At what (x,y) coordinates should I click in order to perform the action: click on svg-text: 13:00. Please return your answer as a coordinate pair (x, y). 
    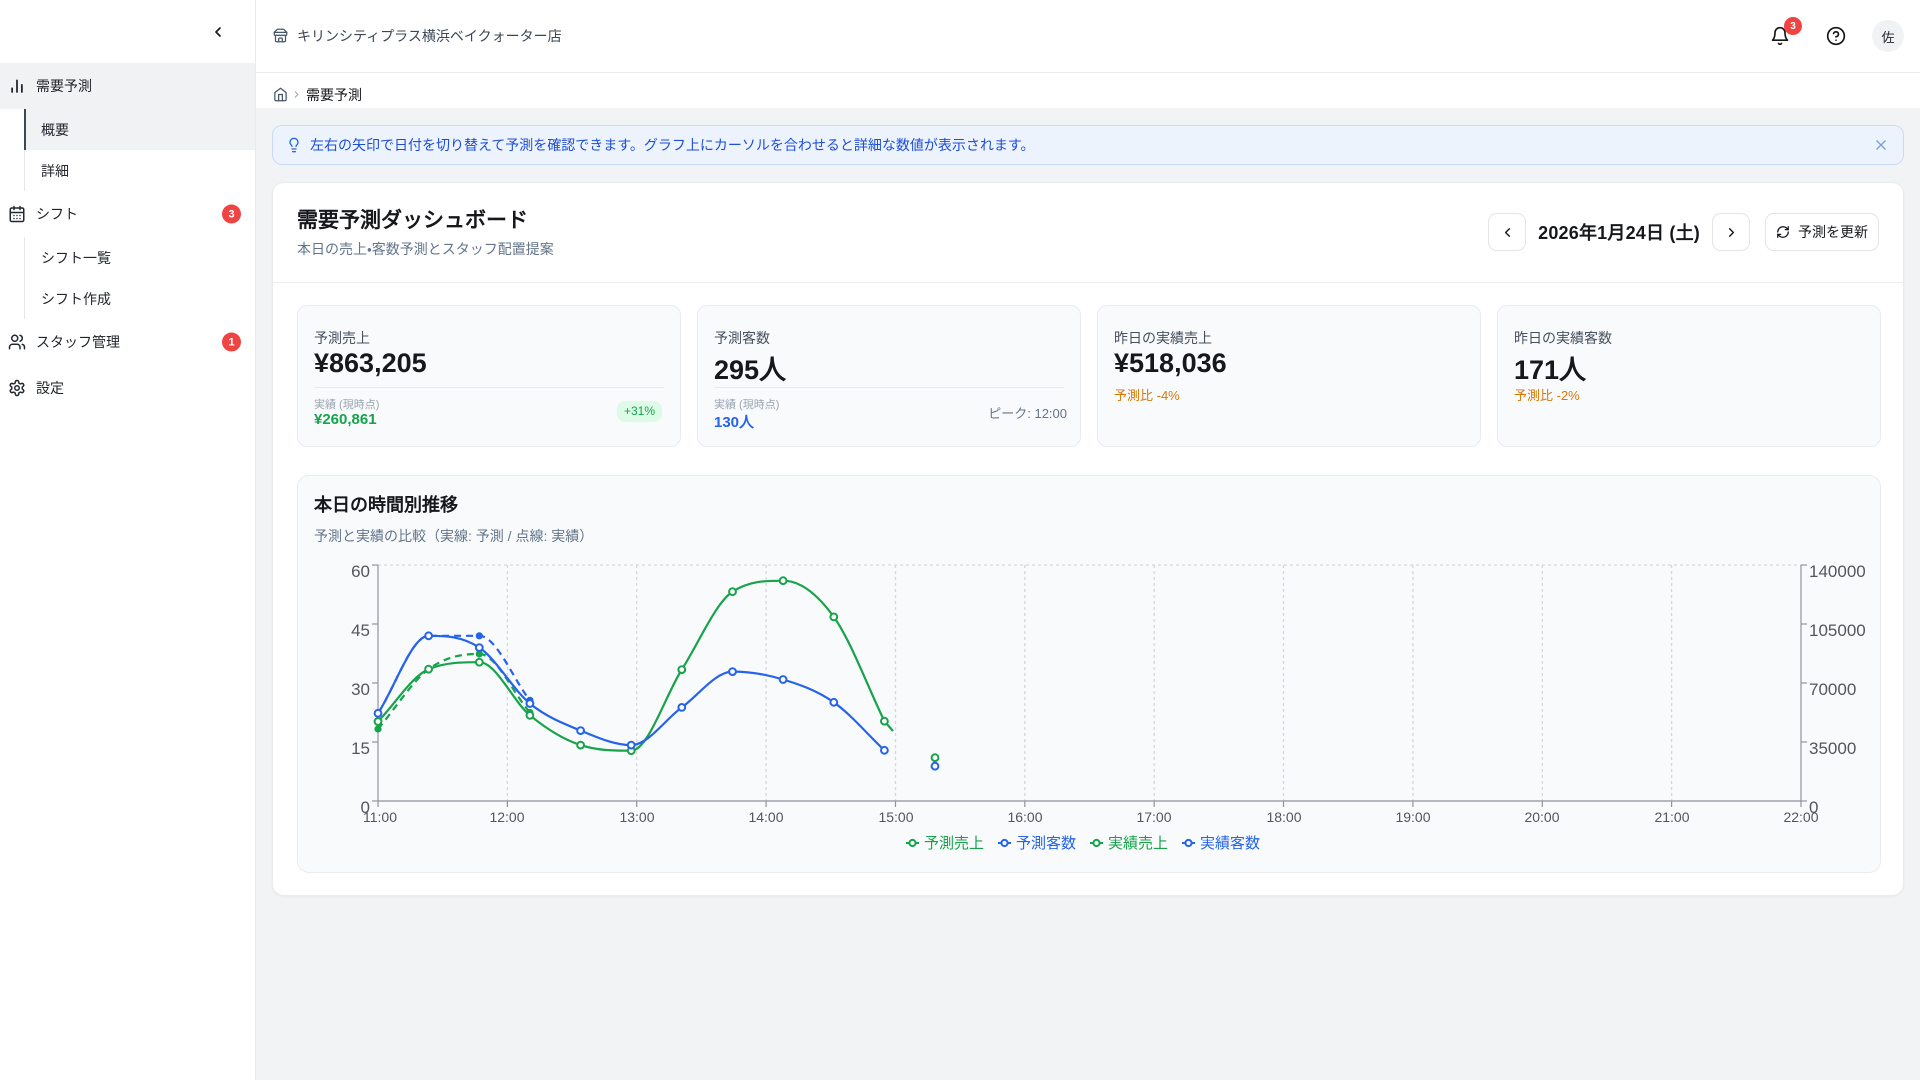
    Looking at the image, I should click on (636, 817).